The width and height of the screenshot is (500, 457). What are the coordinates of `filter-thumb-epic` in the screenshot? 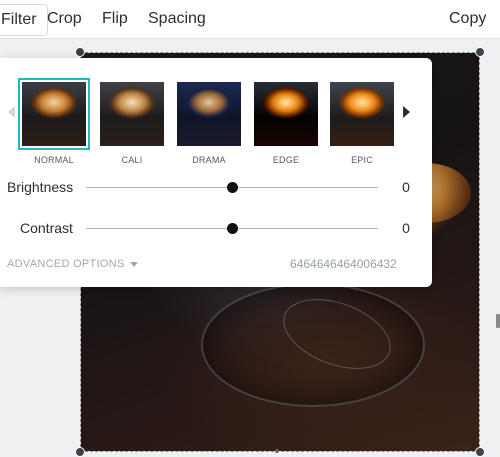 It's located at (362, 114).